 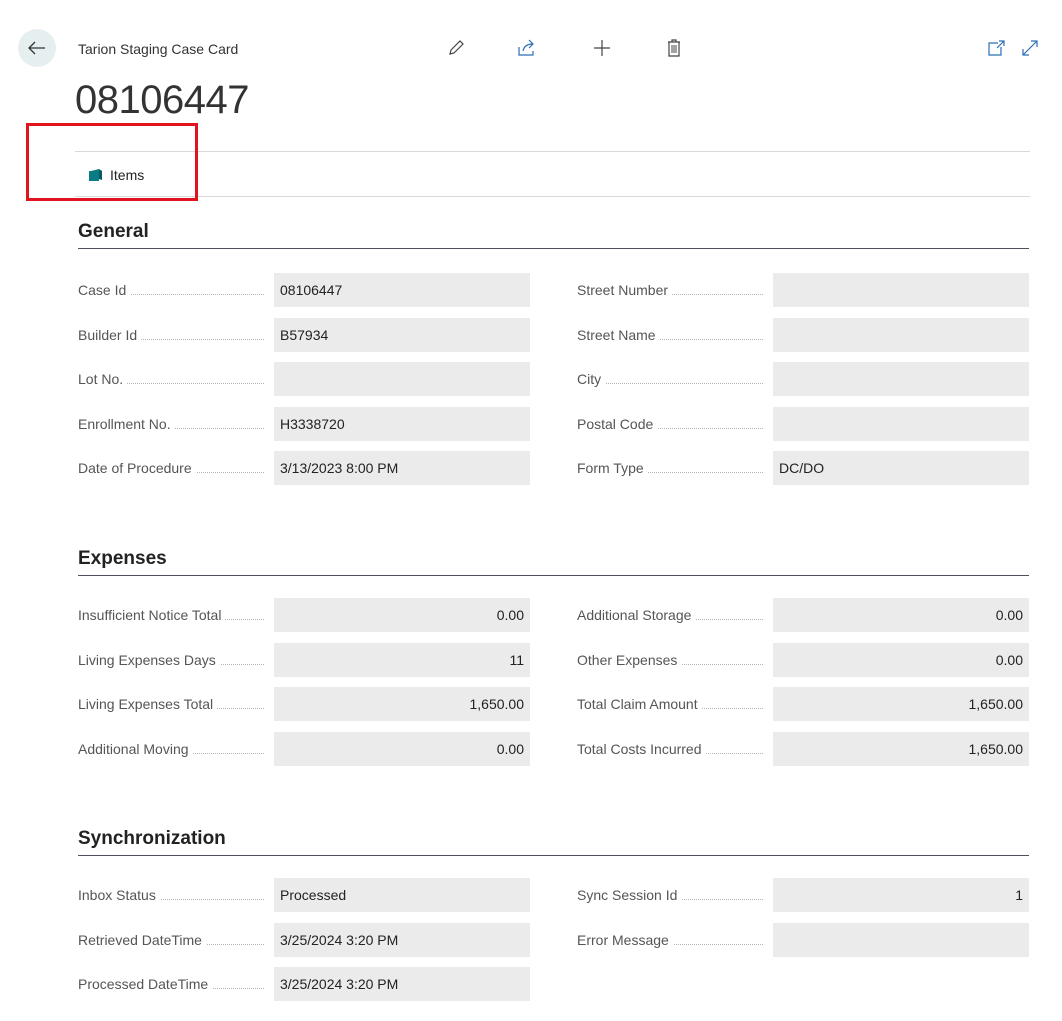 I want to click on expand-button, so click(x=1030, y=48).